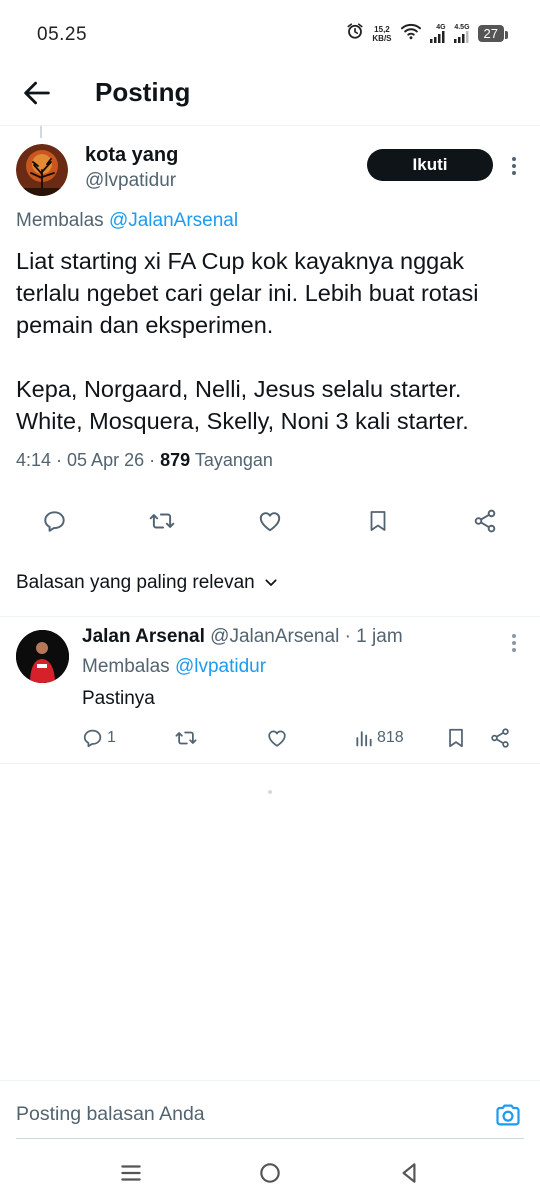 The image size is (540, 1199). What do you see at coordinates (271, 582) in the screenshot?
I see `chevron-down-icon` at bounding box center [271, 582].